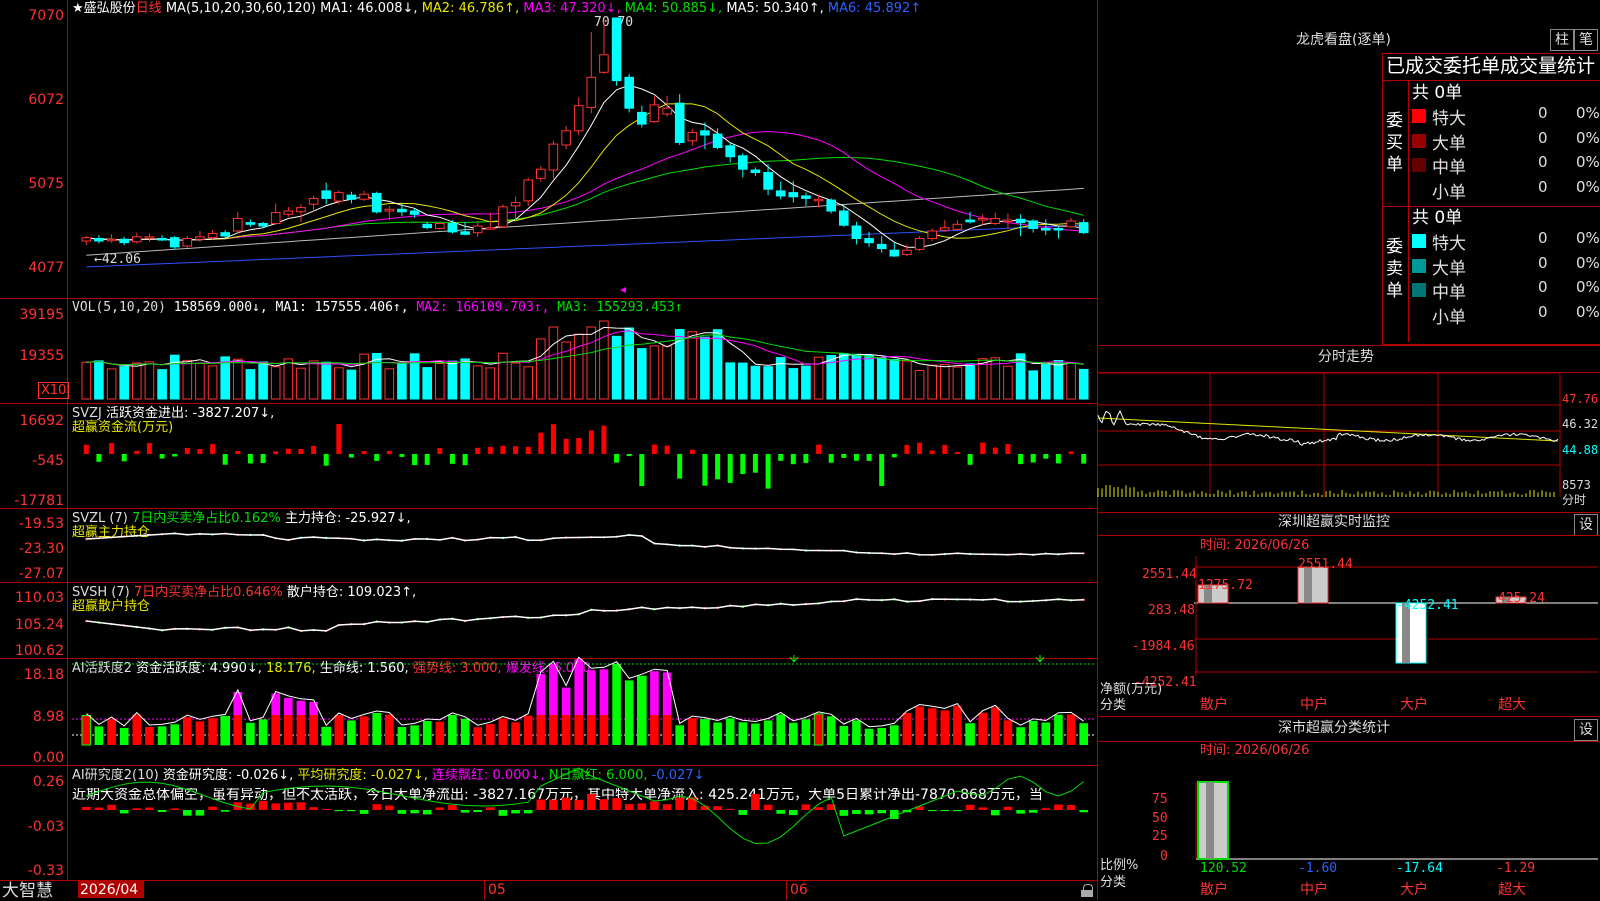  What do you see at coordinates (1586, 40) in the screenshot?
I see `tick-view-button: 笔` at bounding box center [1586, 40].